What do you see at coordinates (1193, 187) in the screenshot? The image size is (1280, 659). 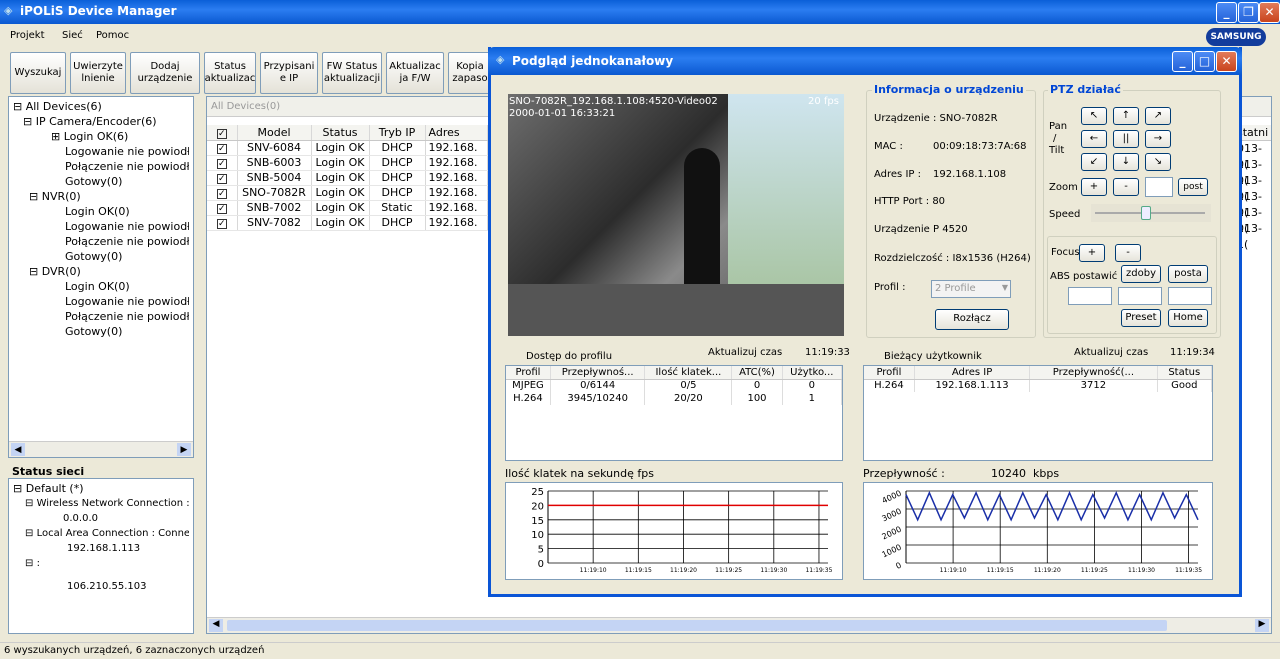 I see `zoom-post-button: post` at bounding box center [1193, 187].